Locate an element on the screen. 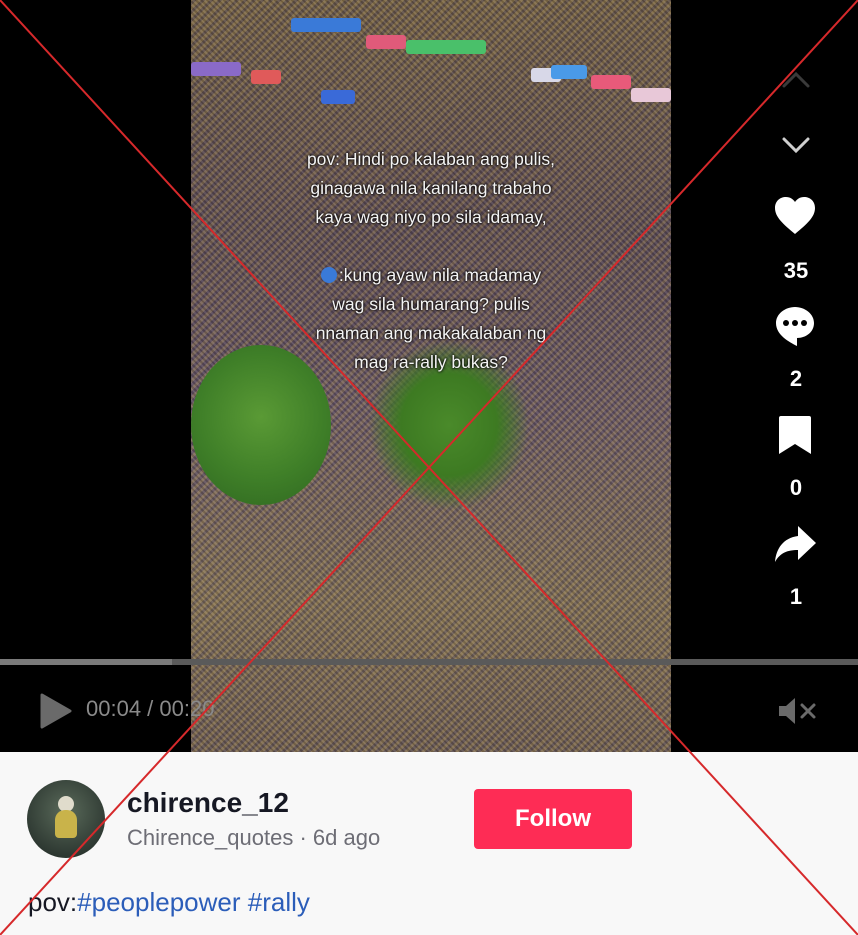 Image resolution: width=858 pixels, height=935 pixels. muted-speaker-icon is located at coordinates (797, 711).